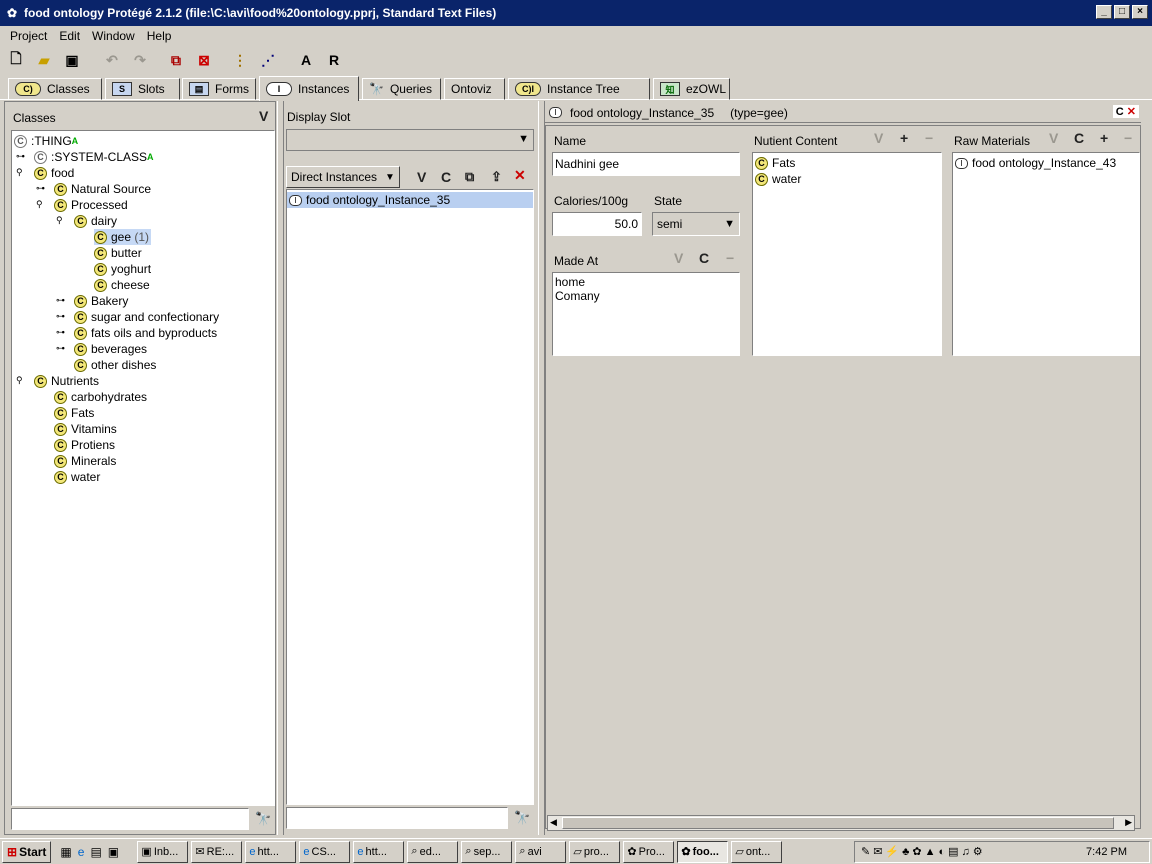 The width and height of the screenshot is (1152, 864). I want to click on desktop-icon: ▦, so click(65, 852).